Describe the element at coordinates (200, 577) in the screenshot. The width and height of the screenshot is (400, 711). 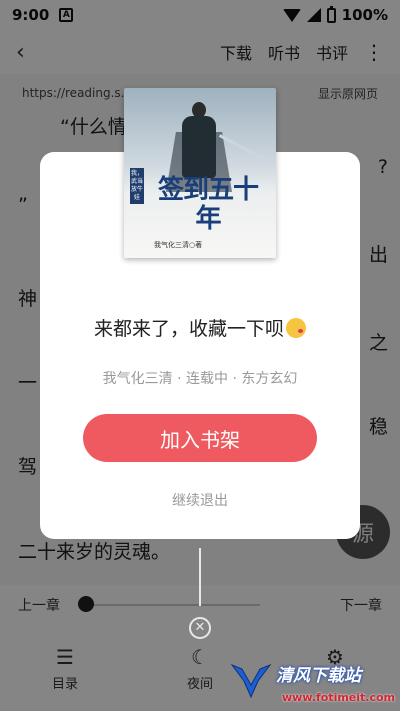
I see `close-connector` at that location.